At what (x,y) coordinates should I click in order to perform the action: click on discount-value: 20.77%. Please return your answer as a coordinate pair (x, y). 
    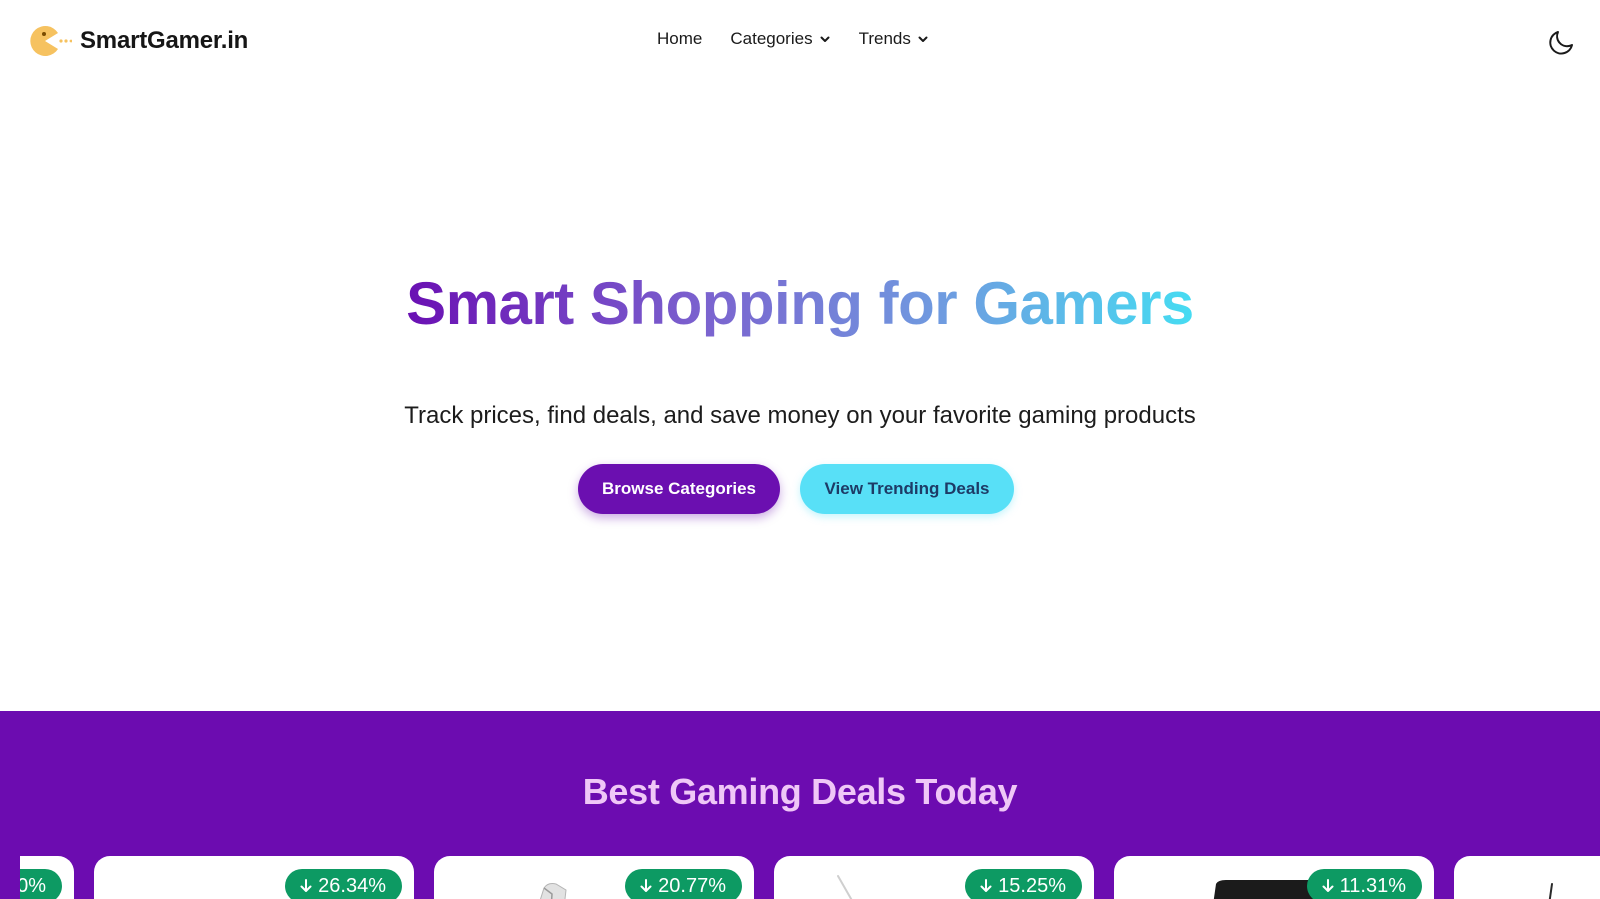
    Looking at the image, I should click on (692, 885).